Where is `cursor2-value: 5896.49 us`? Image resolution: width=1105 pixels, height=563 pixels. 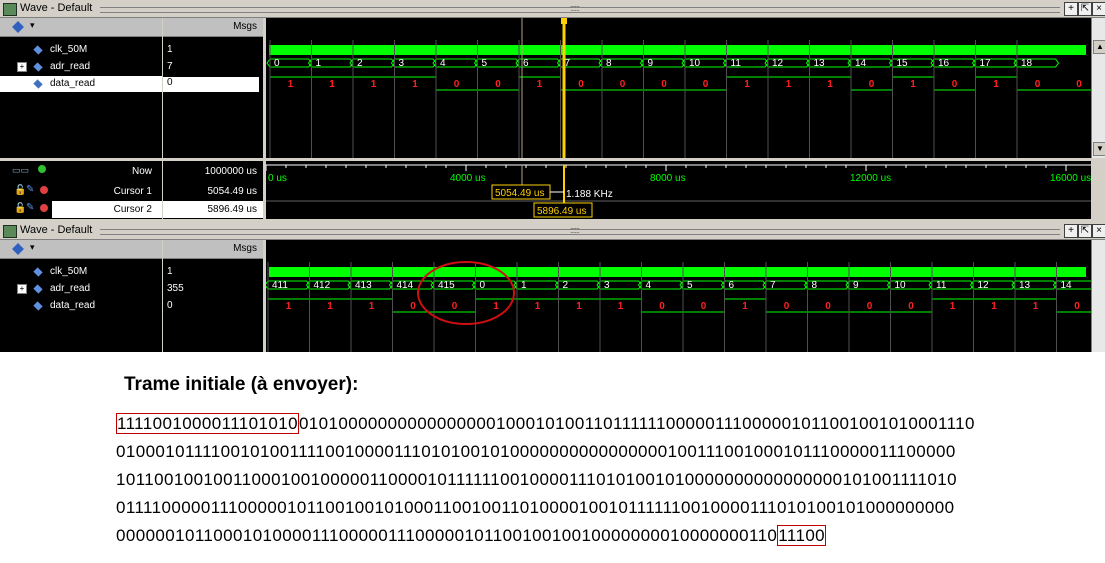
cursor2-value: 5896.49 us is located at coordinates (232, 209).